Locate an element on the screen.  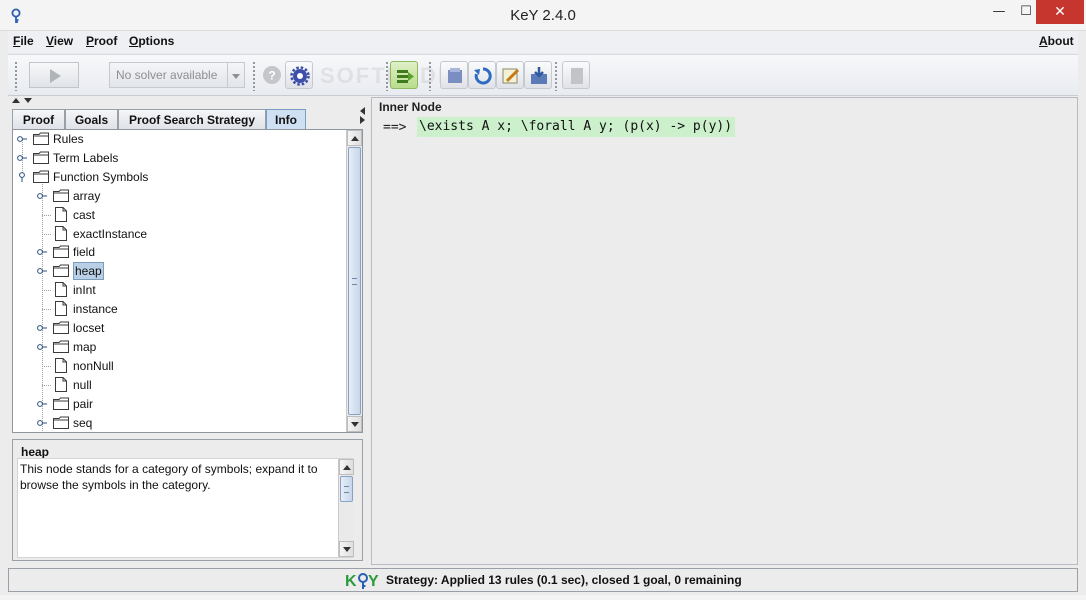
settings-button is located at coordinates (299, 75).